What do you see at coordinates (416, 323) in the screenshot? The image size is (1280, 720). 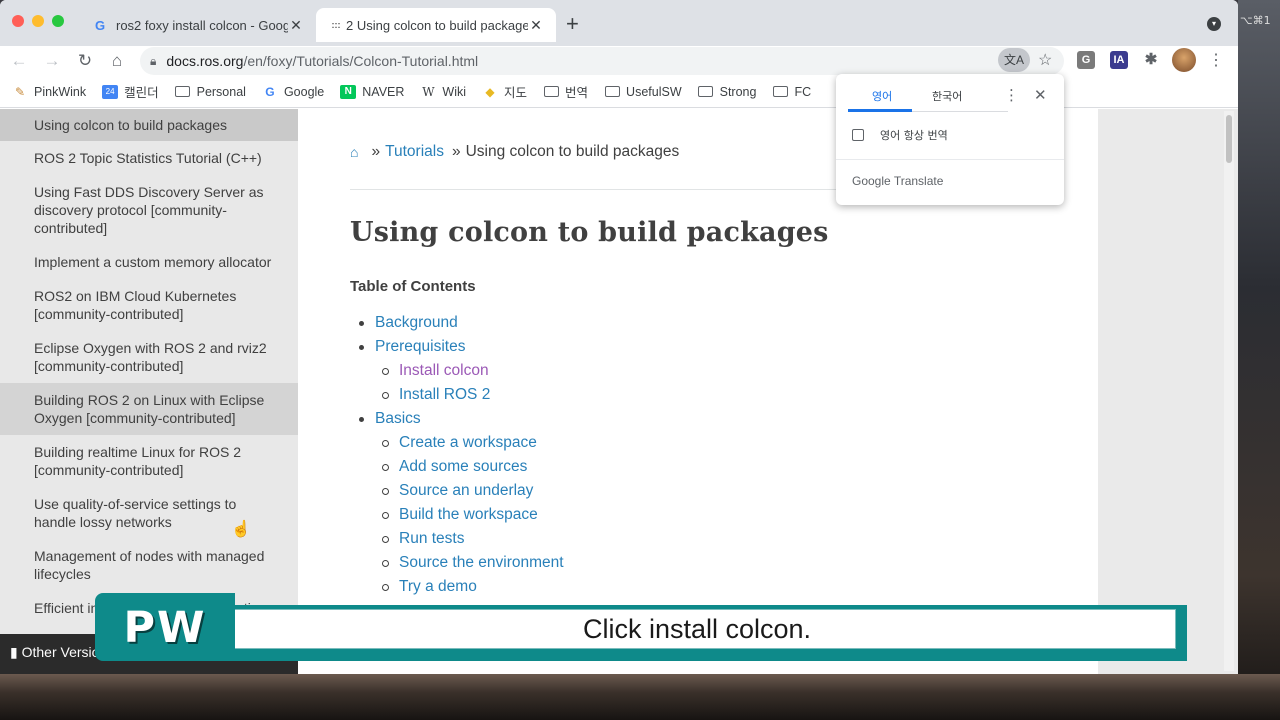 I see `toc-link-background: Background` at bounding box center [416, 323].